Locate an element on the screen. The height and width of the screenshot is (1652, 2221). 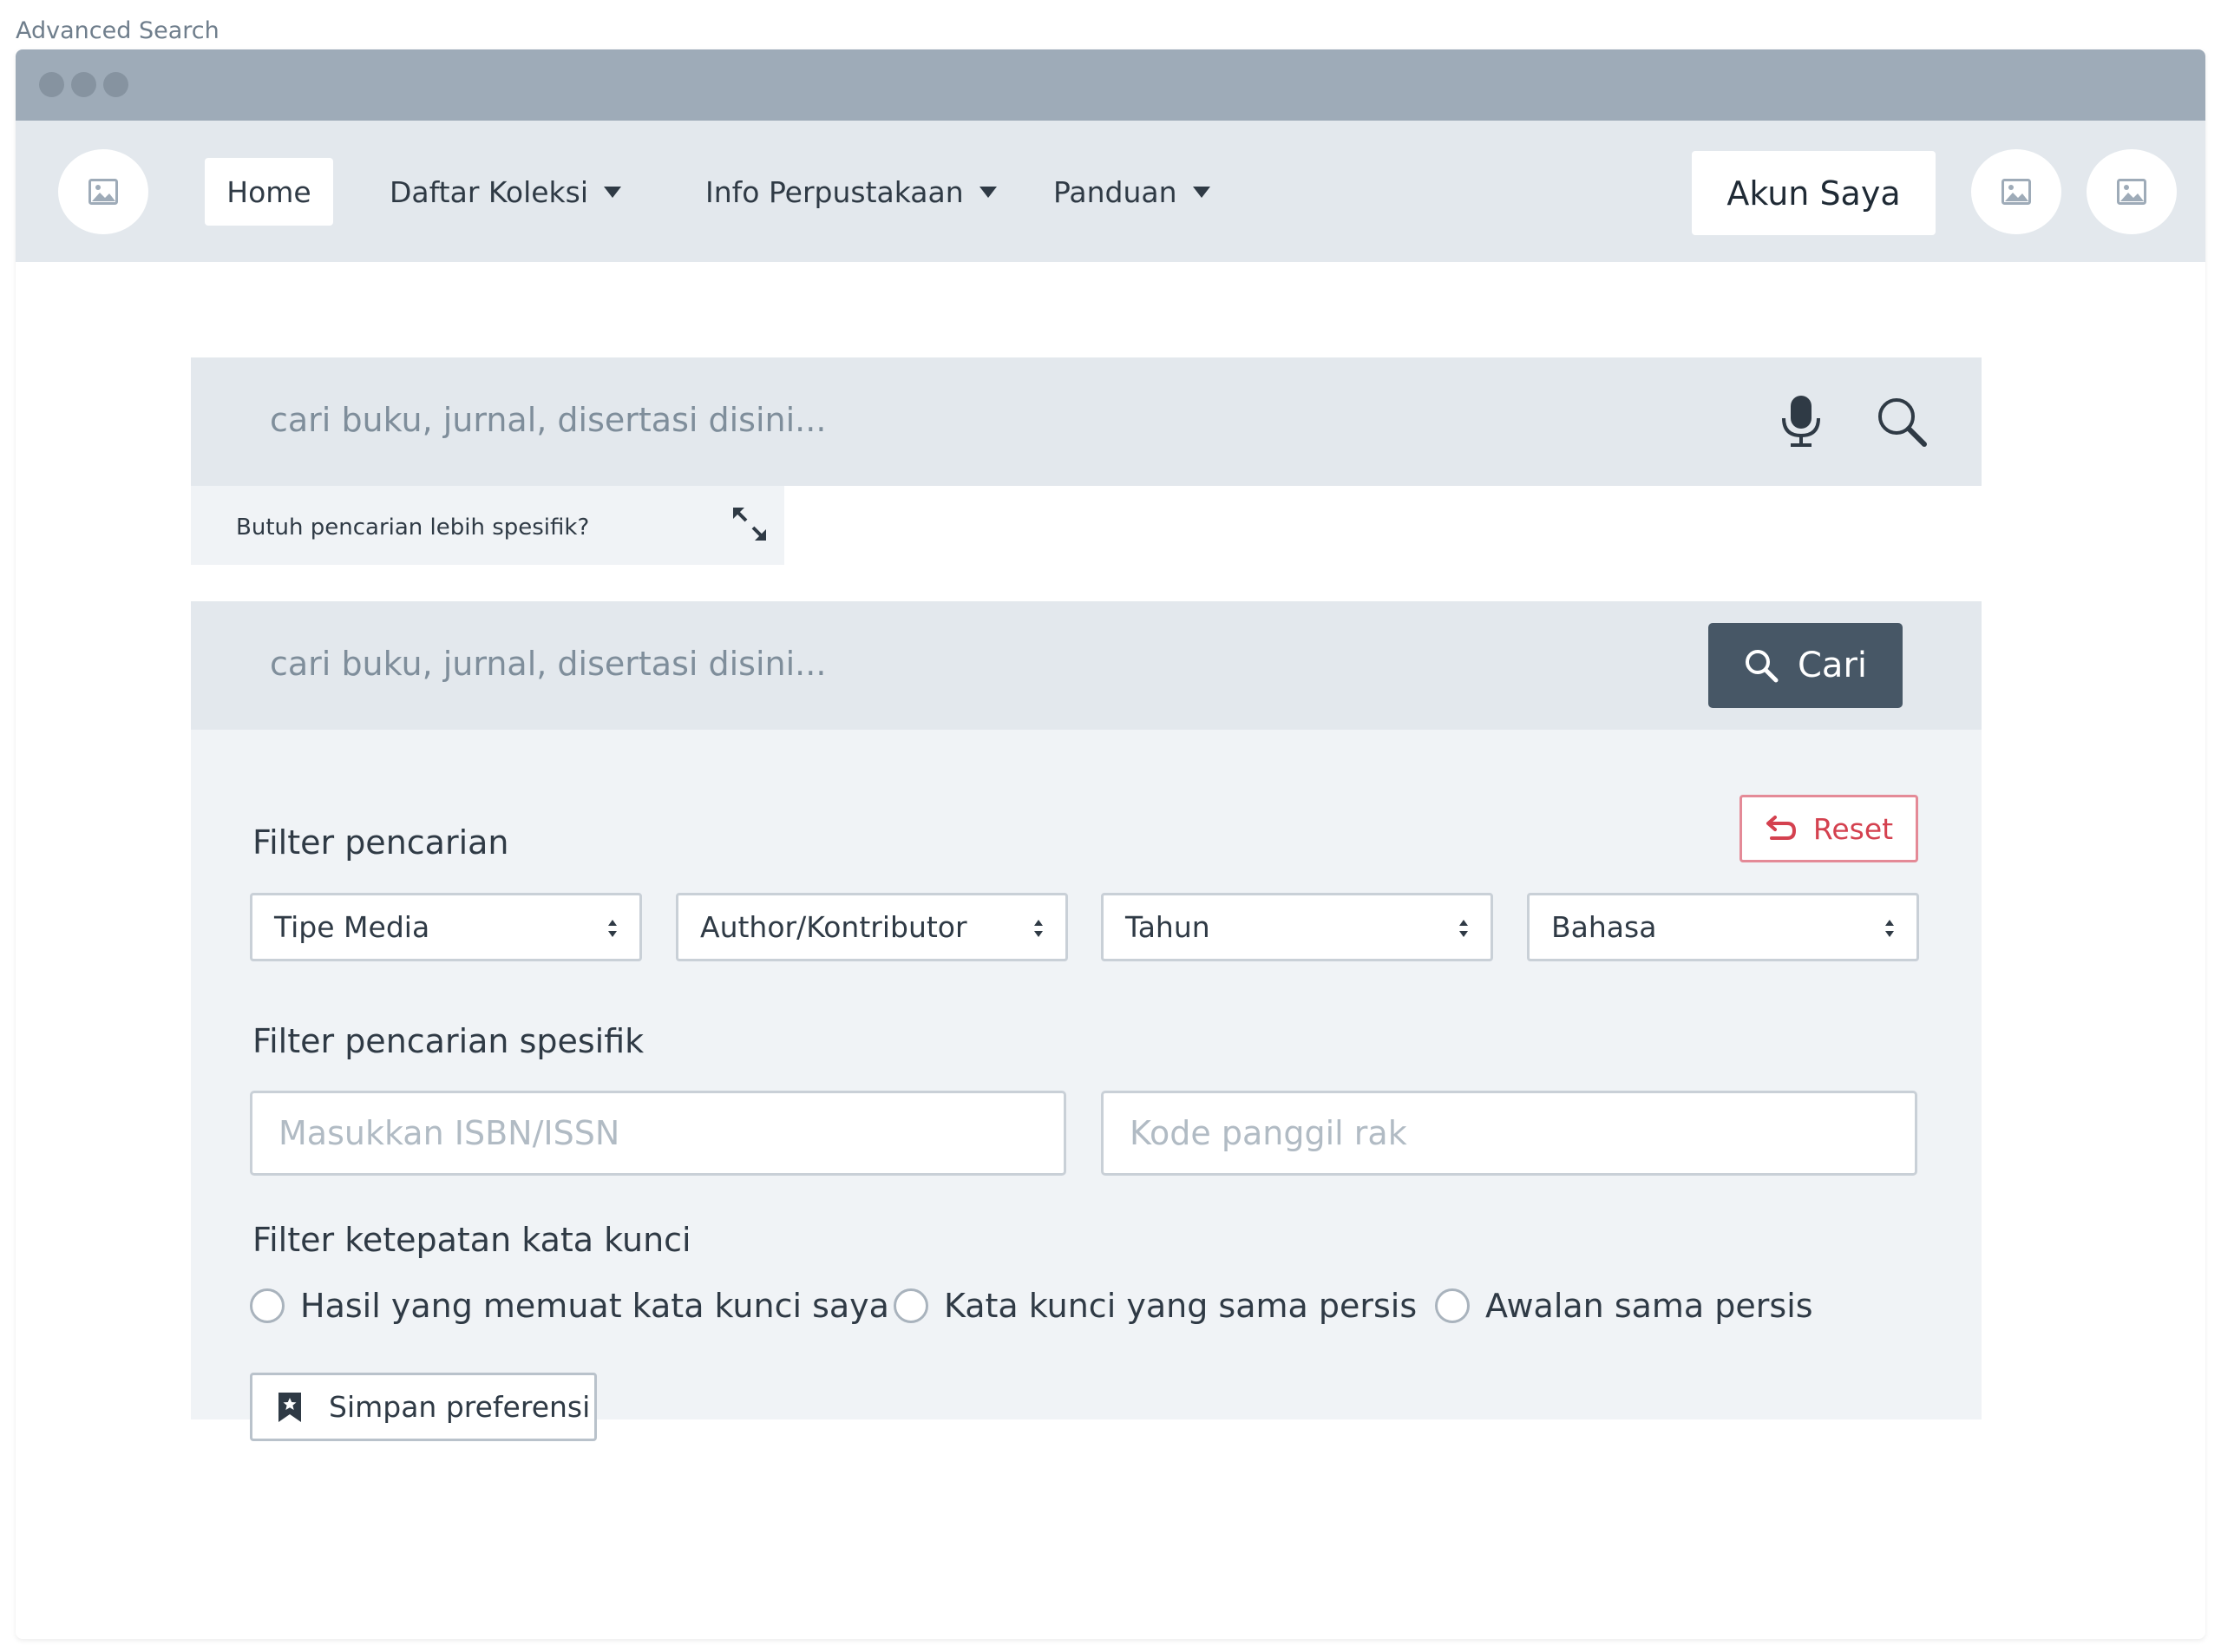
reset-button: Reset is located at coordinates (1828, 828).